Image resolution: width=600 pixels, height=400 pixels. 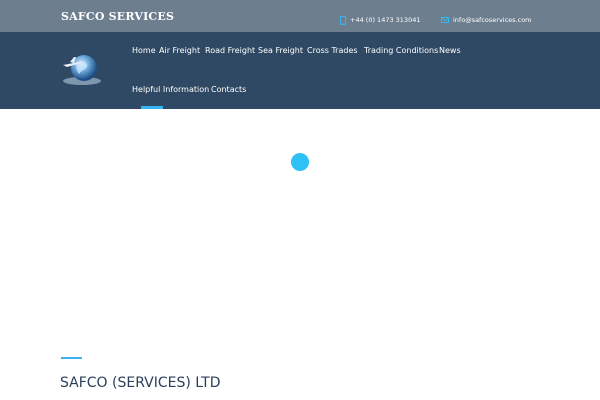 I want to click on nav-news: News, so click(x=450, y=50).